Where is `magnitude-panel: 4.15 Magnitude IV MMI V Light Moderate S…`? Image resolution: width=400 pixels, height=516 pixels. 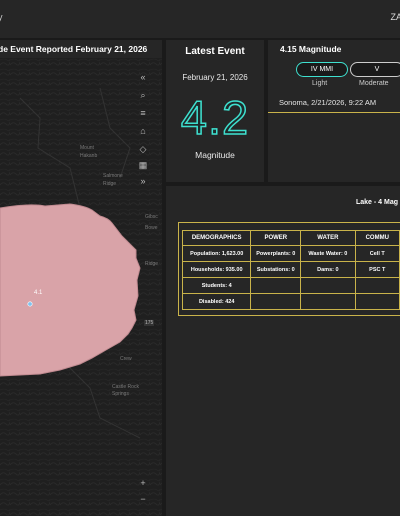
magnitude-panel: 4.15 Magnitude IV MMI V Light Moderate S… is located at coordinates (334, 111).